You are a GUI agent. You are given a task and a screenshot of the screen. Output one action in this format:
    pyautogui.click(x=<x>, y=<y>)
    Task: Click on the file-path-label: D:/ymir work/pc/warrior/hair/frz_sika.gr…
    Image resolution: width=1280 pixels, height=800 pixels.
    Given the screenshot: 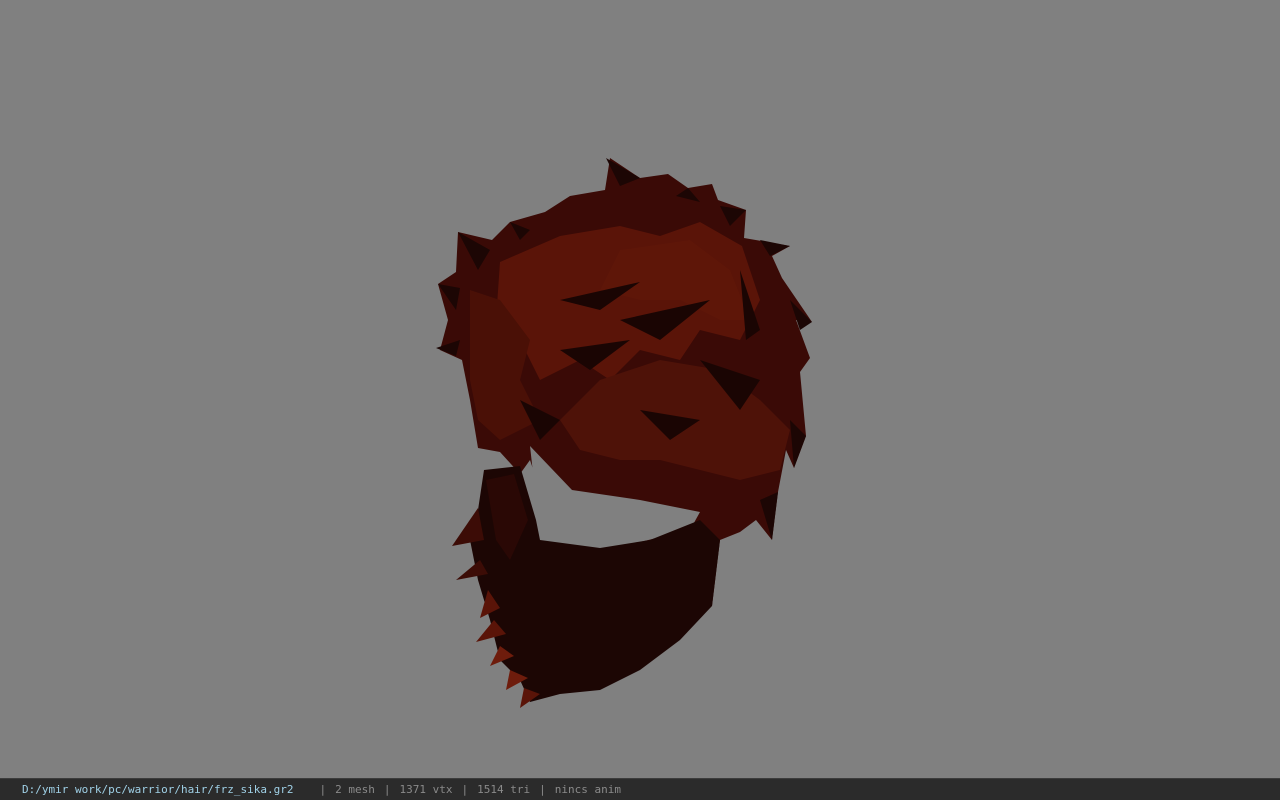 What is the action you would take?
    pyautogui.click(x=158, y=789)
    